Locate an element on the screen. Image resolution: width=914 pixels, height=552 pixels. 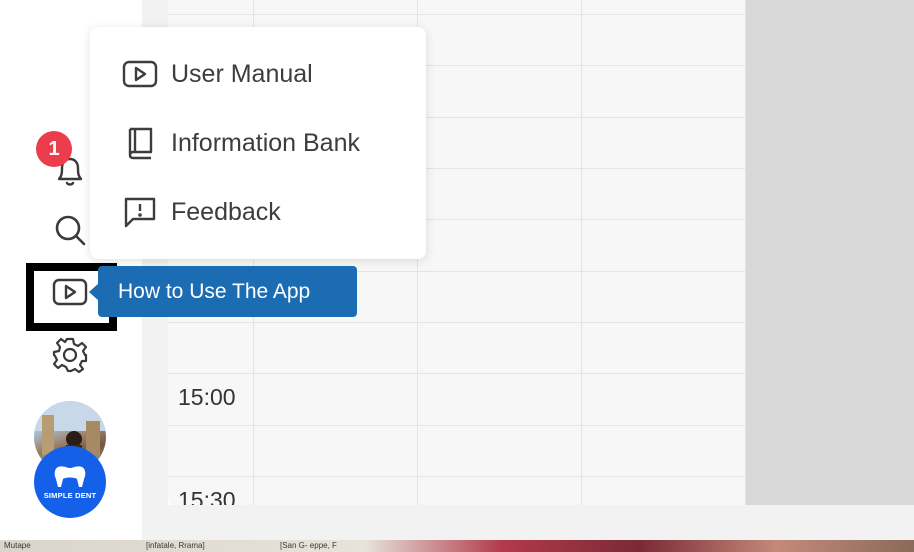
menu-item-label: Information Bank is located at coordinates (265, 142).